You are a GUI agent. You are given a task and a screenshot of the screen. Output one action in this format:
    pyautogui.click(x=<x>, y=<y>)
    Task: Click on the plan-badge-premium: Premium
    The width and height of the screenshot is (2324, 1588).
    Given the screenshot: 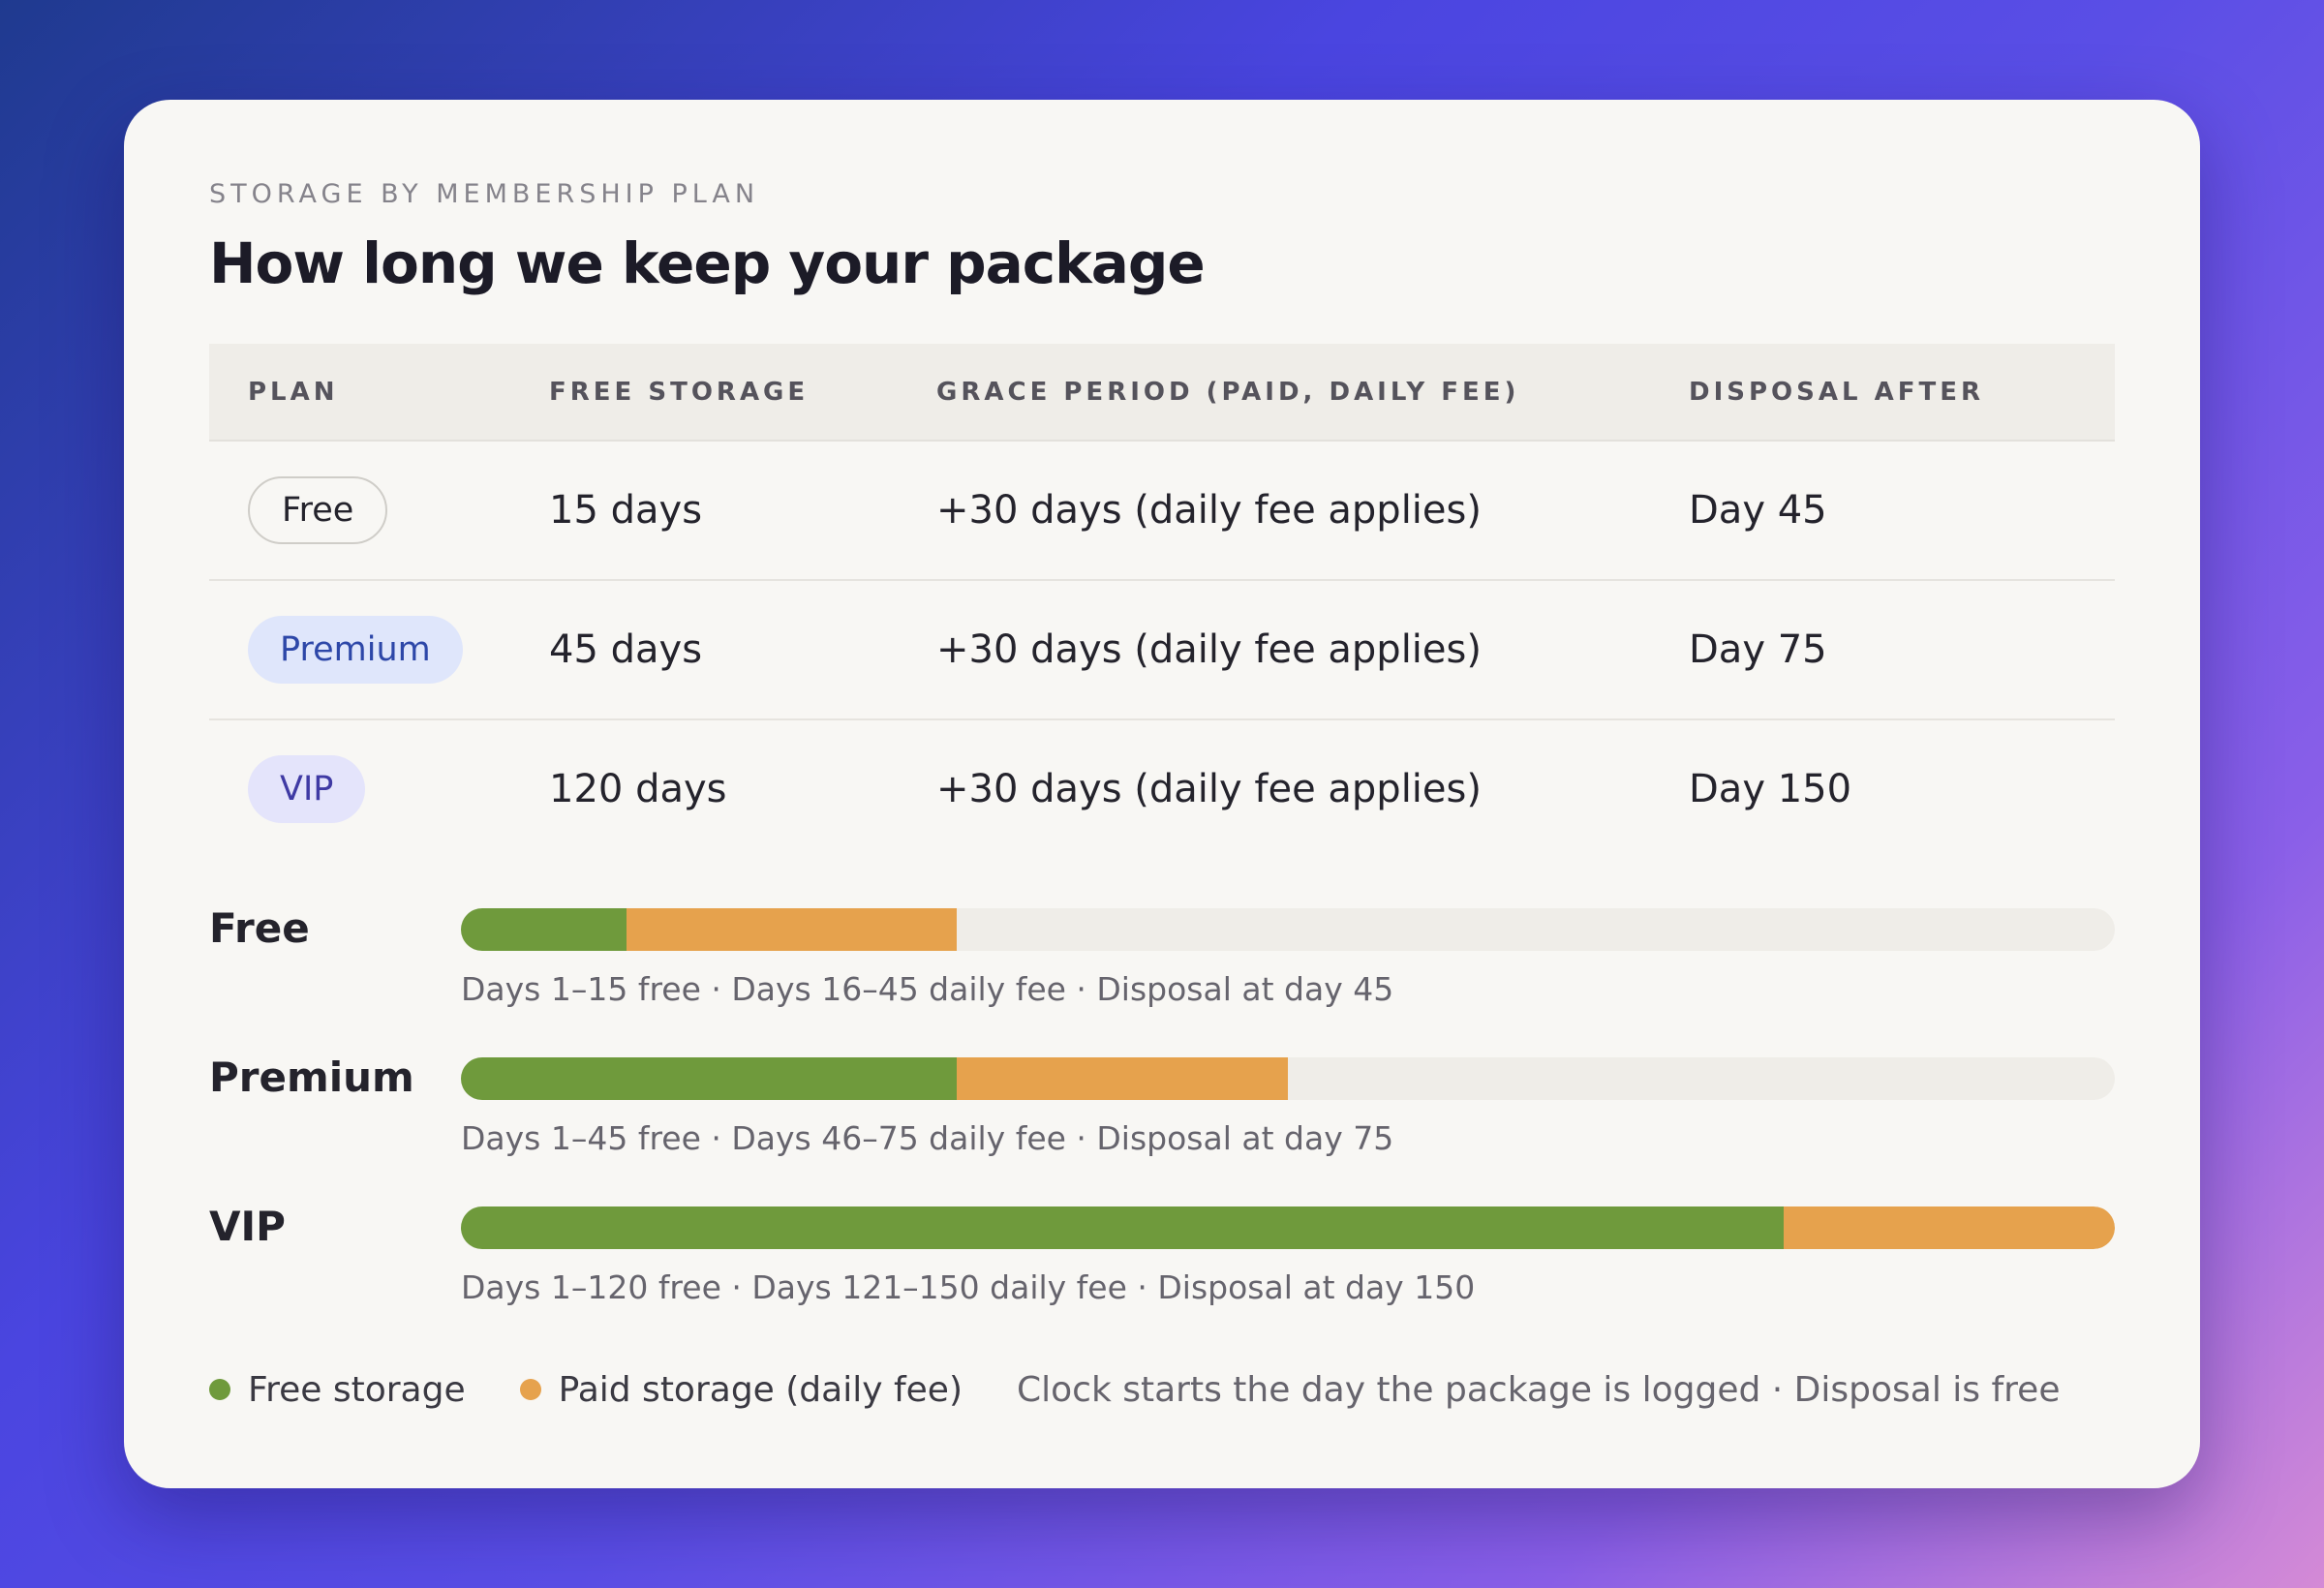 What is the action you would take?
    pyautogui.click(x=355, y=650)
    